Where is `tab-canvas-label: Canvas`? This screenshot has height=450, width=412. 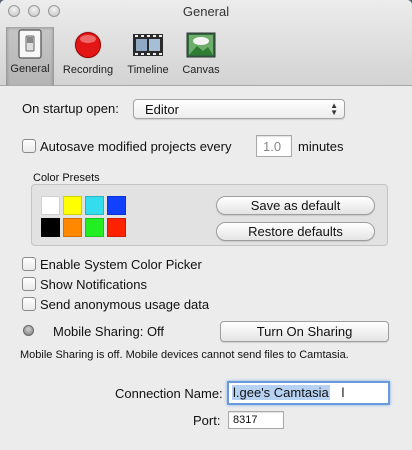
tab-canvas-label: Canvas is located at coordinates (201, 70).